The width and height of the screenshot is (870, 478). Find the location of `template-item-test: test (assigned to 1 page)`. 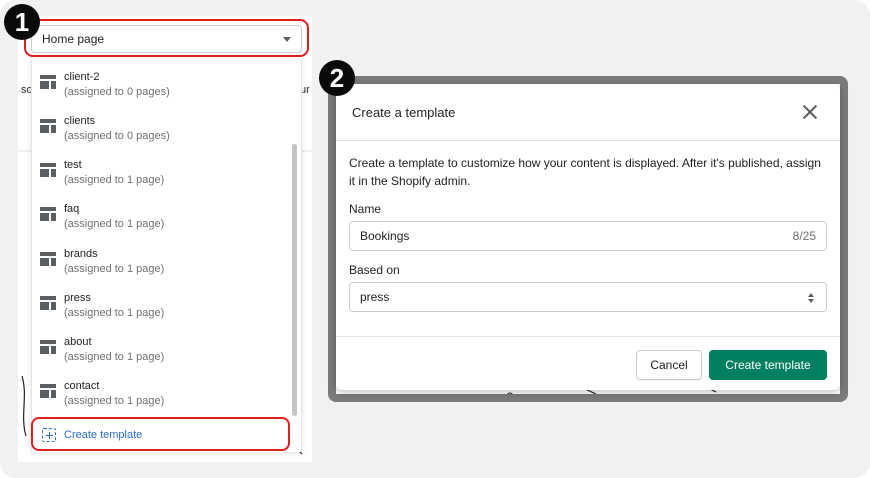

template-item-test: test (assigned to 1 page) is located at coordinates (160, 178).